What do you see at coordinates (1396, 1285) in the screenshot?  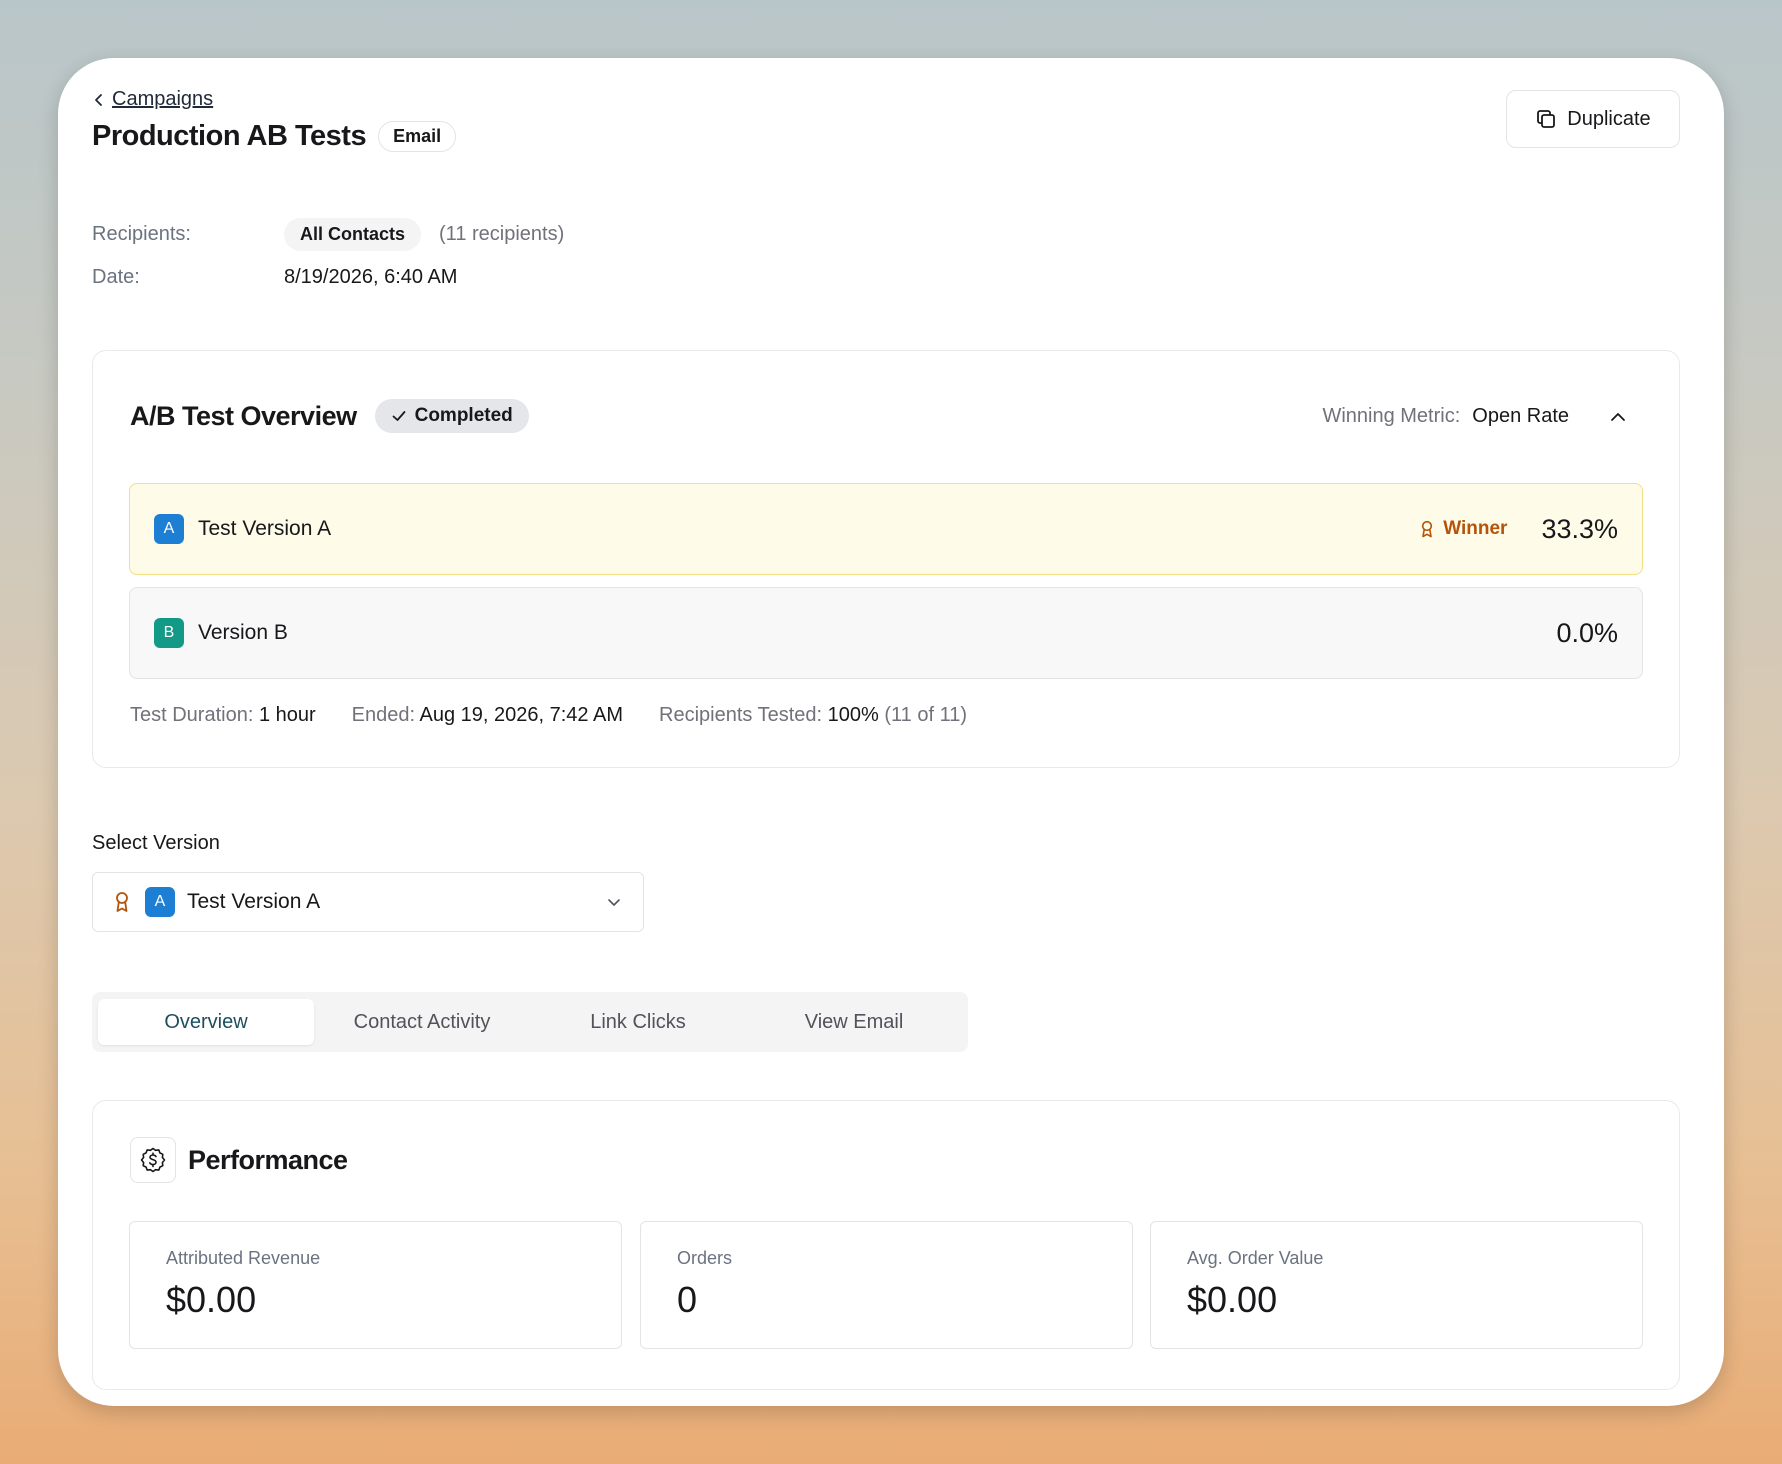 I see `stat-avg-order-value: Avg. Order Value $0.00` at bounding box center [1396, 1285].